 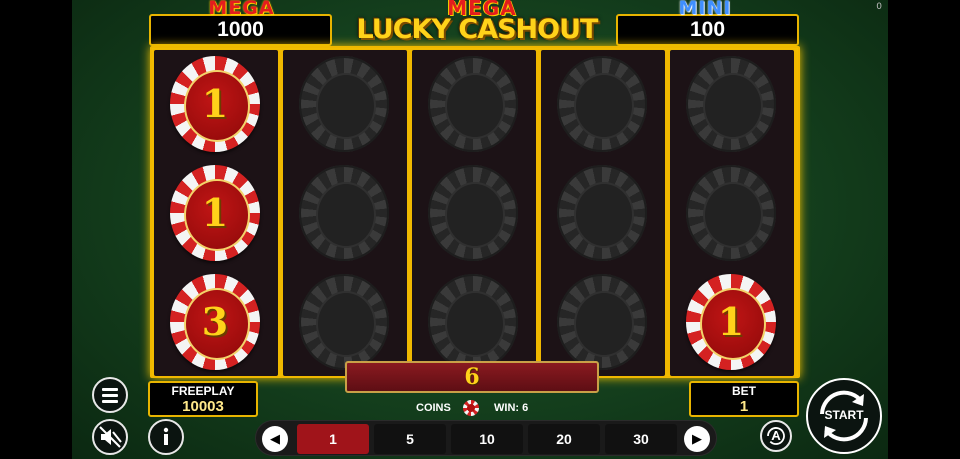 I want to click on total-win-display: 6, so click(x=472, y=377).